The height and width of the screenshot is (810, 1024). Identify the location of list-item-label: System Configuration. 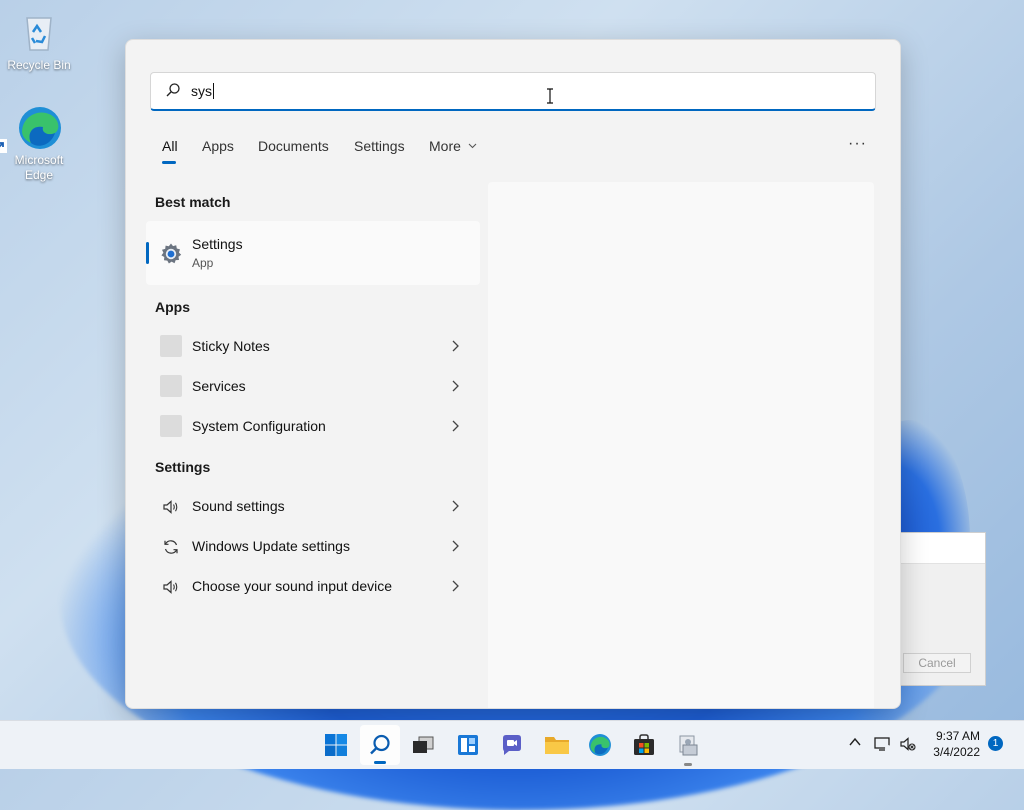
(259, 426).